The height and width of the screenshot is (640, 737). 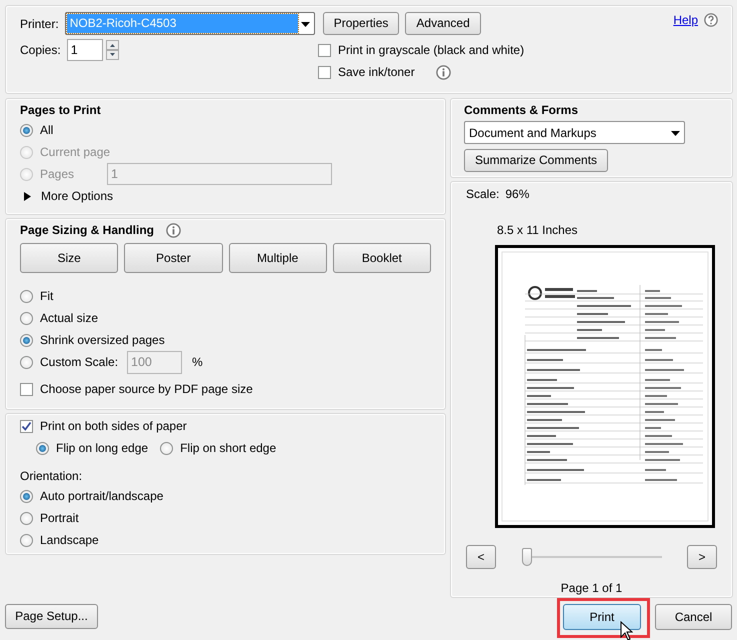 I want to click on more-options-toggle: More Options, so click(x=77, y=196).